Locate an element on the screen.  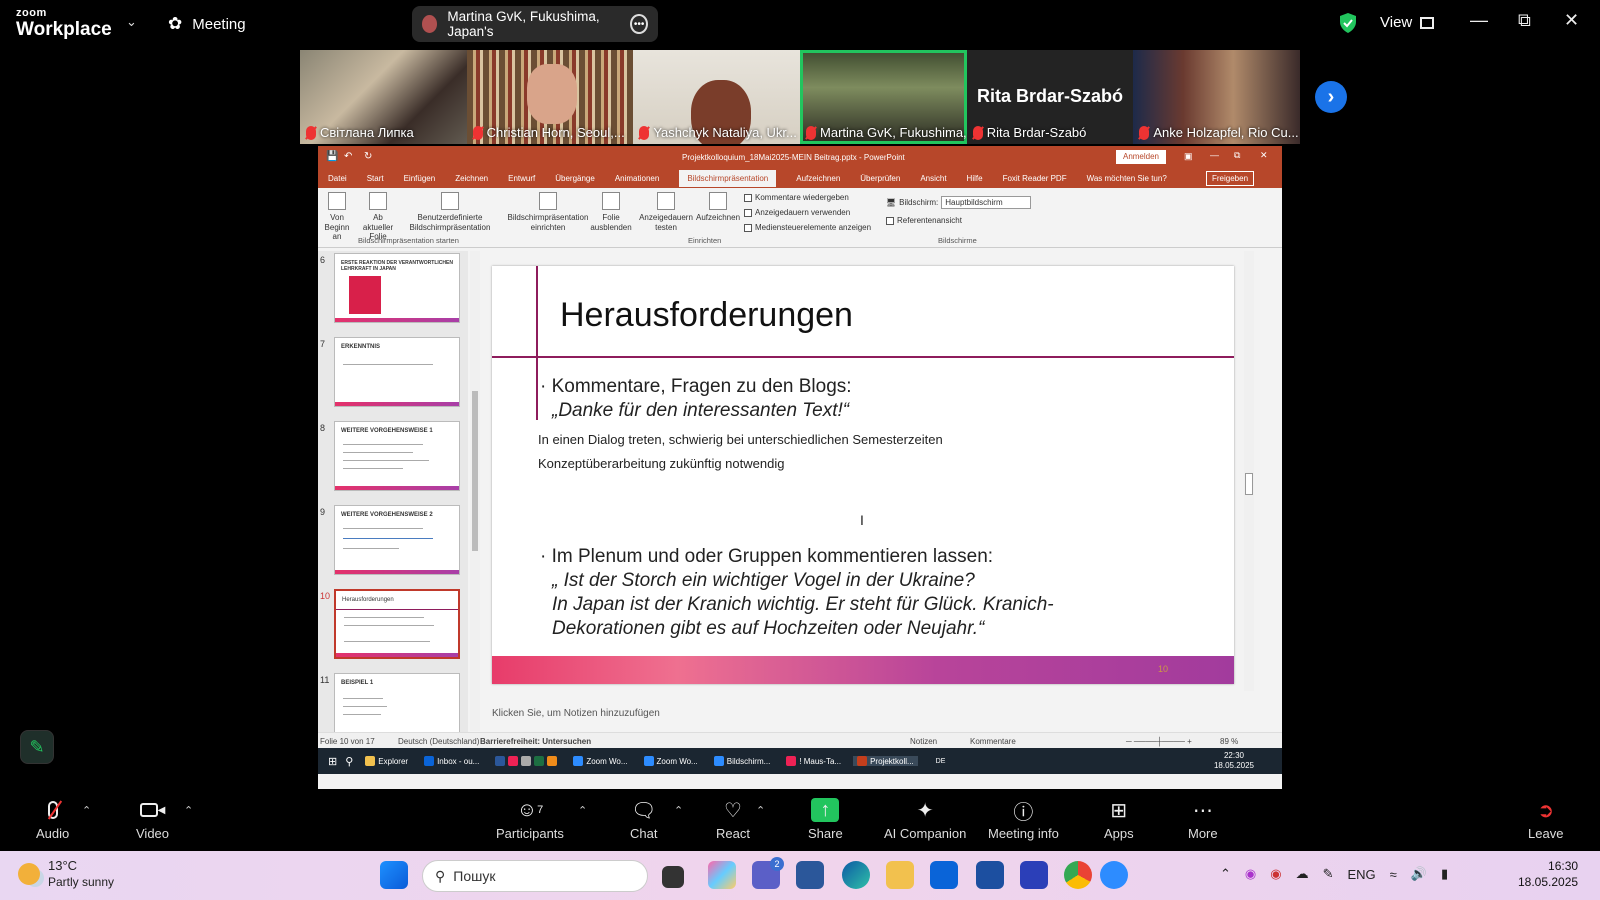
pen-input-icon: ✎ is located at coordinates (1328, 874).